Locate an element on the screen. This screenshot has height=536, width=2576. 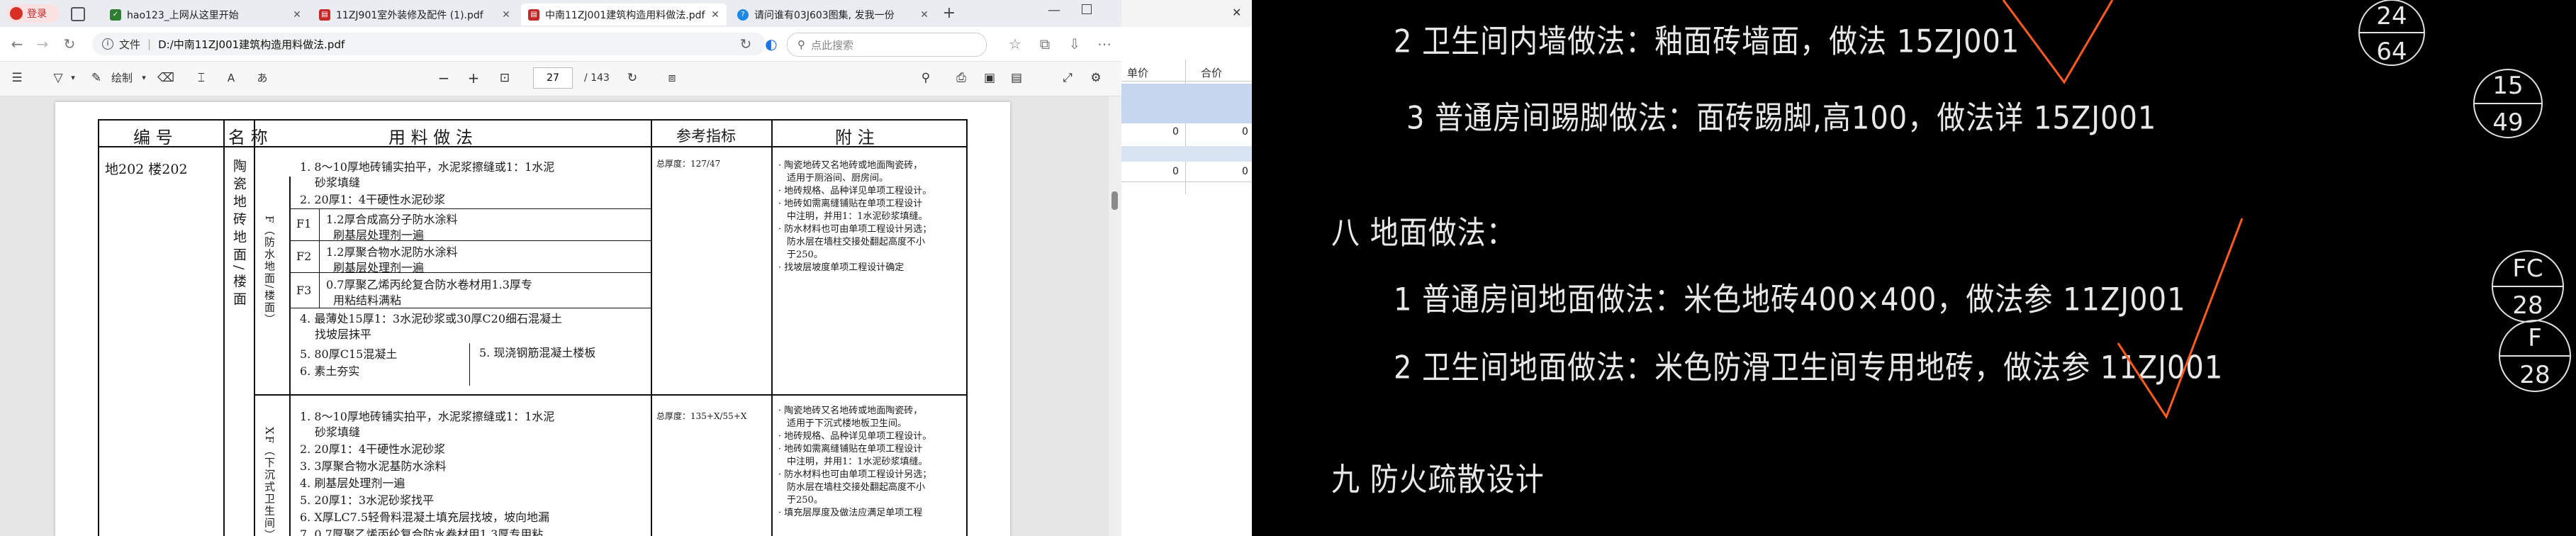
variant-label-xf: XF（下沉式卫生间） is located at coordinates (269, 481).